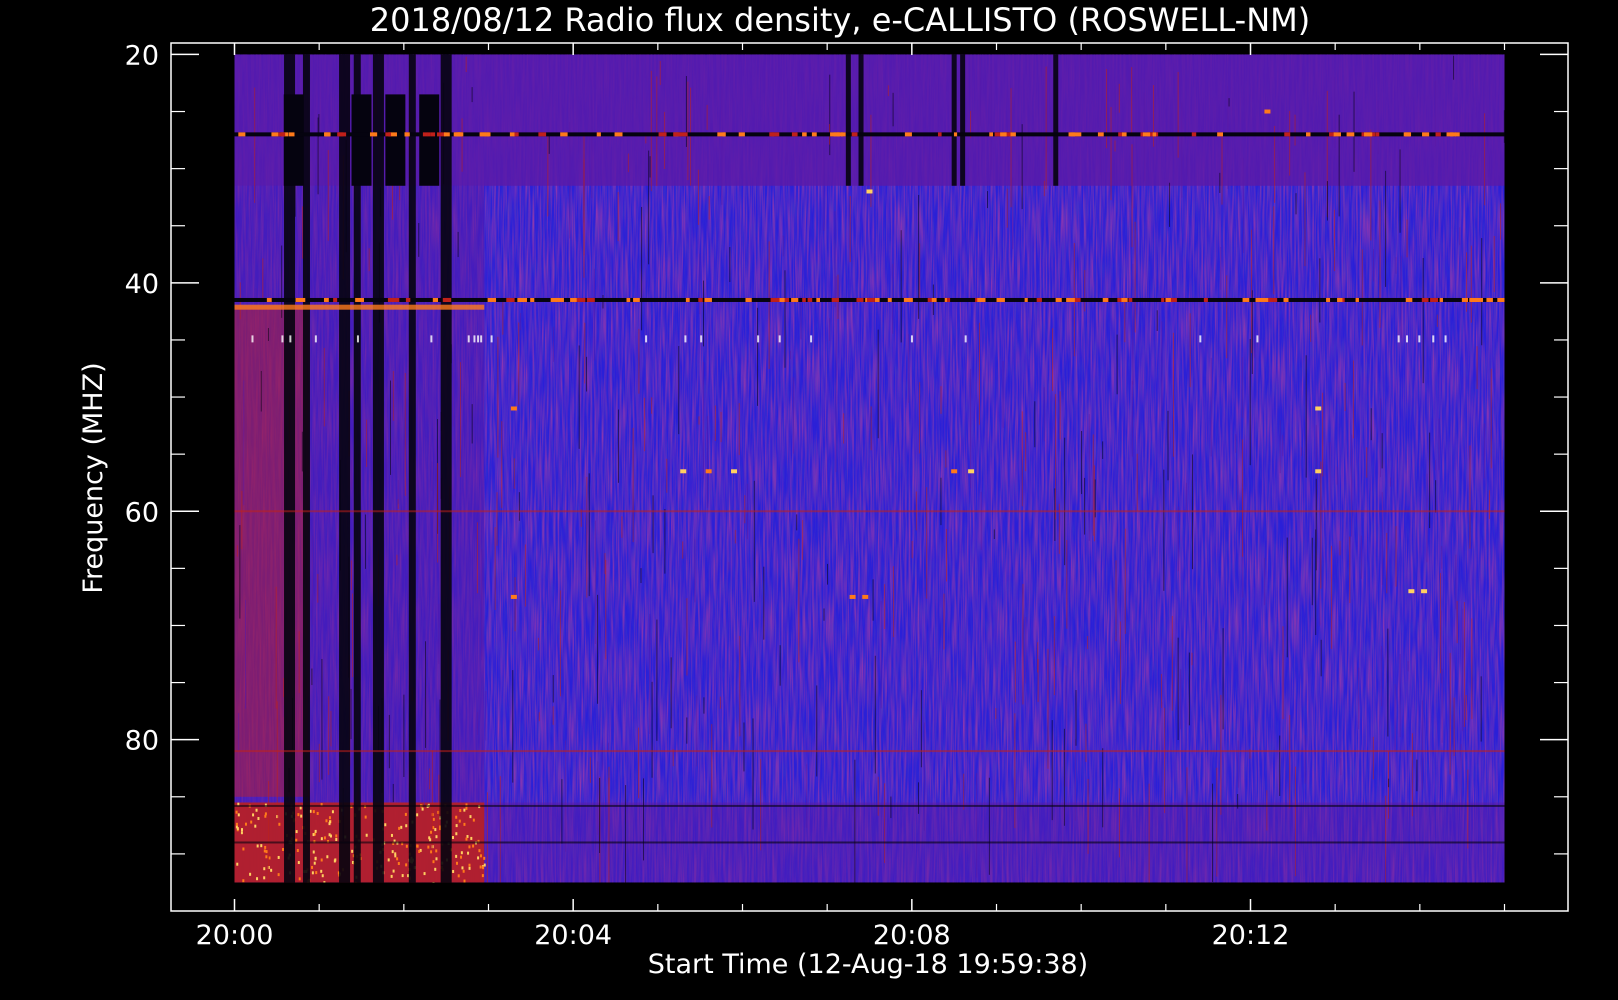 This screenshot has width=1618, height=1000. Describe the element at coordinates (868, 964) in the screenshot. I see `x-axis-label: Start Time (12-Aug-18 19:59:38)` at that location.